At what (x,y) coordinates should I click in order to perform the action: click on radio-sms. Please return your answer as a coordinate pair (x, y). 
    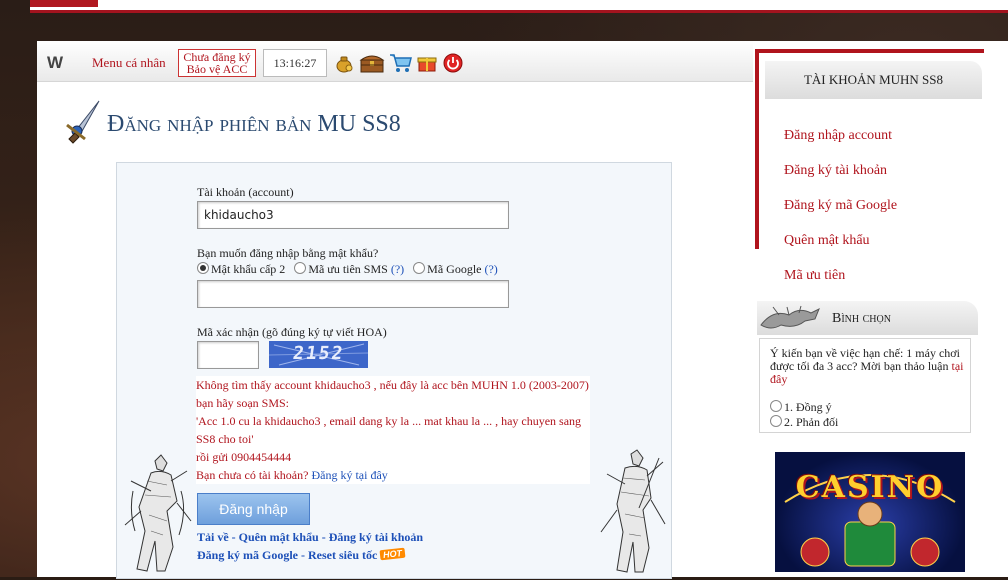
    Looking at the image, I should click on (300, 268).